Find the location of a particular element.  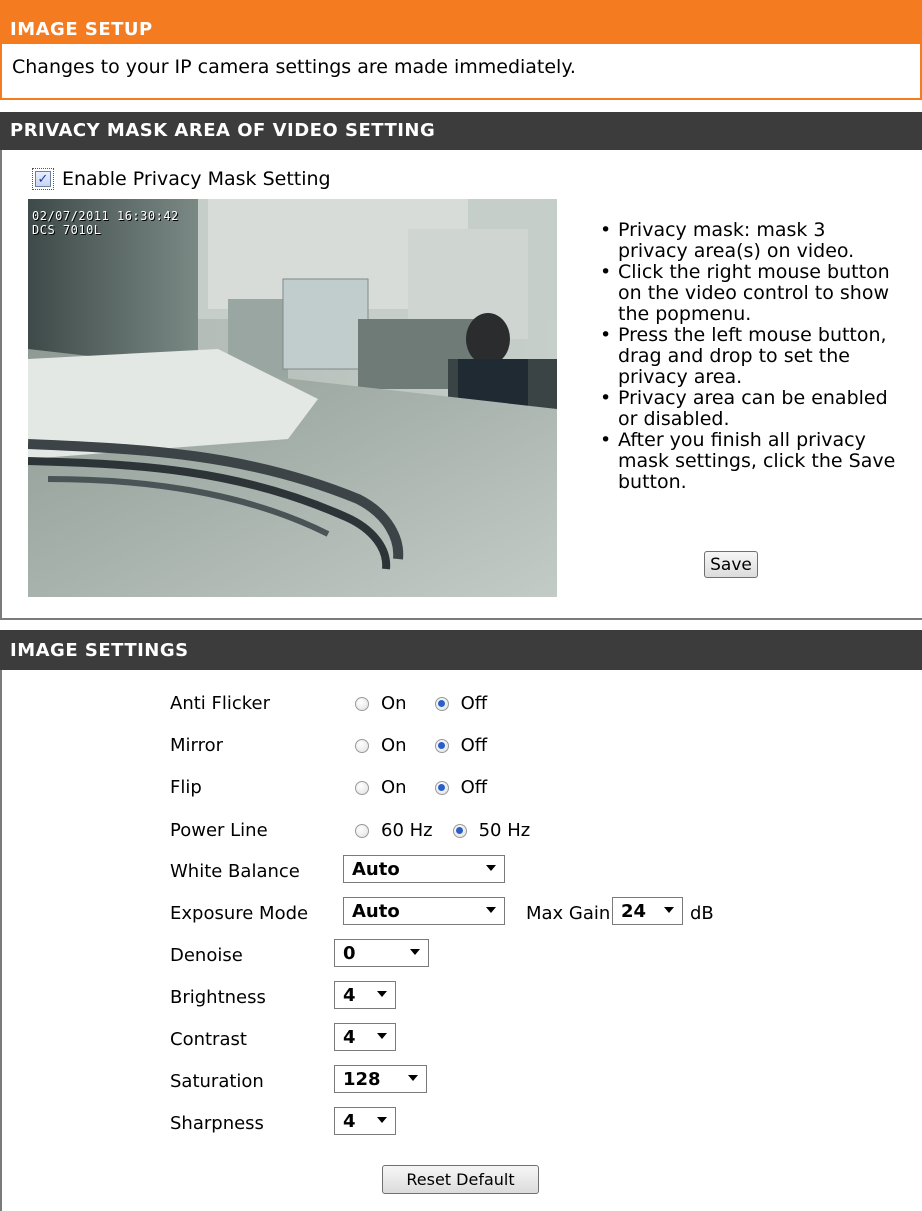

contrast-select: 4 is located at coordinates (365, 1037).